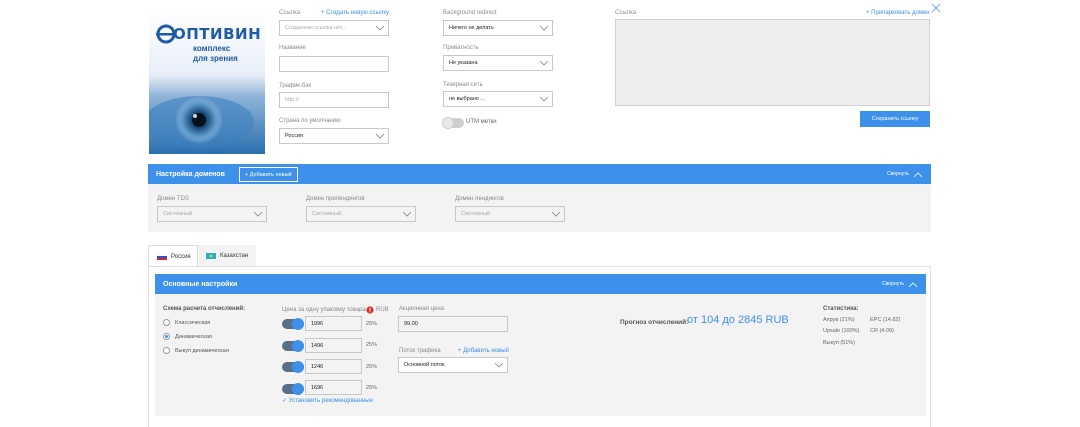  I want to click on price-label: Цена за одну упаковку товара в, so click(326, 310).